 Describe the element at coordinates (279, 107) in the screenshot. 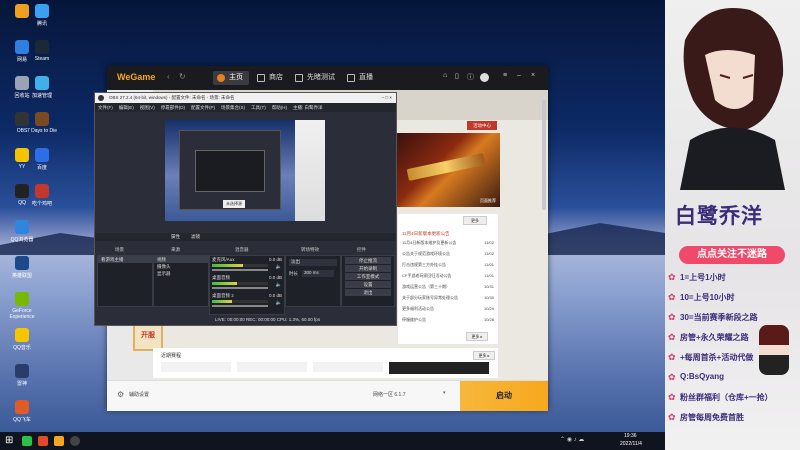

I see `obs-menu-item: 帮助(H)` at that location.